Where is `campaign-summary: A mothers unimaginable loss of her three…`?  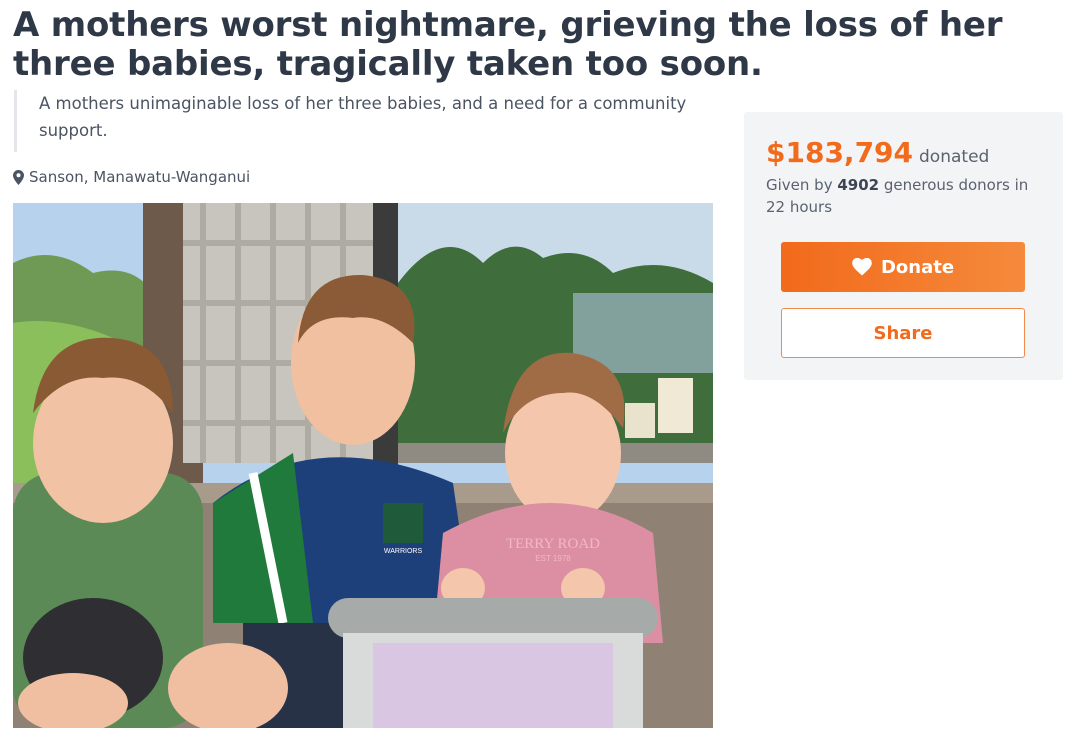 campaign-summary: A mothers unimaginable loss of her three… is located at coordinates (351, 121).